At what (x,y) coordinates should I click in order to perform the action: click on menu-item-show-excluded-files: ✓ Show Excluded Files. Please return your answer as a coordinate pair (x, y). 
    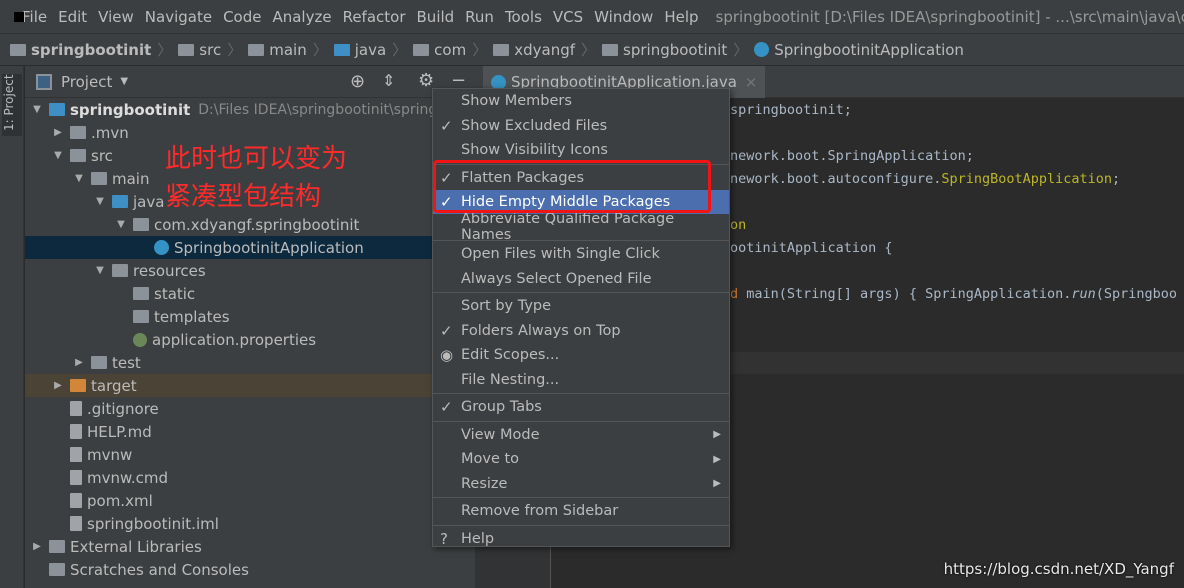
    Looking at the image, I should click on (581, 126).